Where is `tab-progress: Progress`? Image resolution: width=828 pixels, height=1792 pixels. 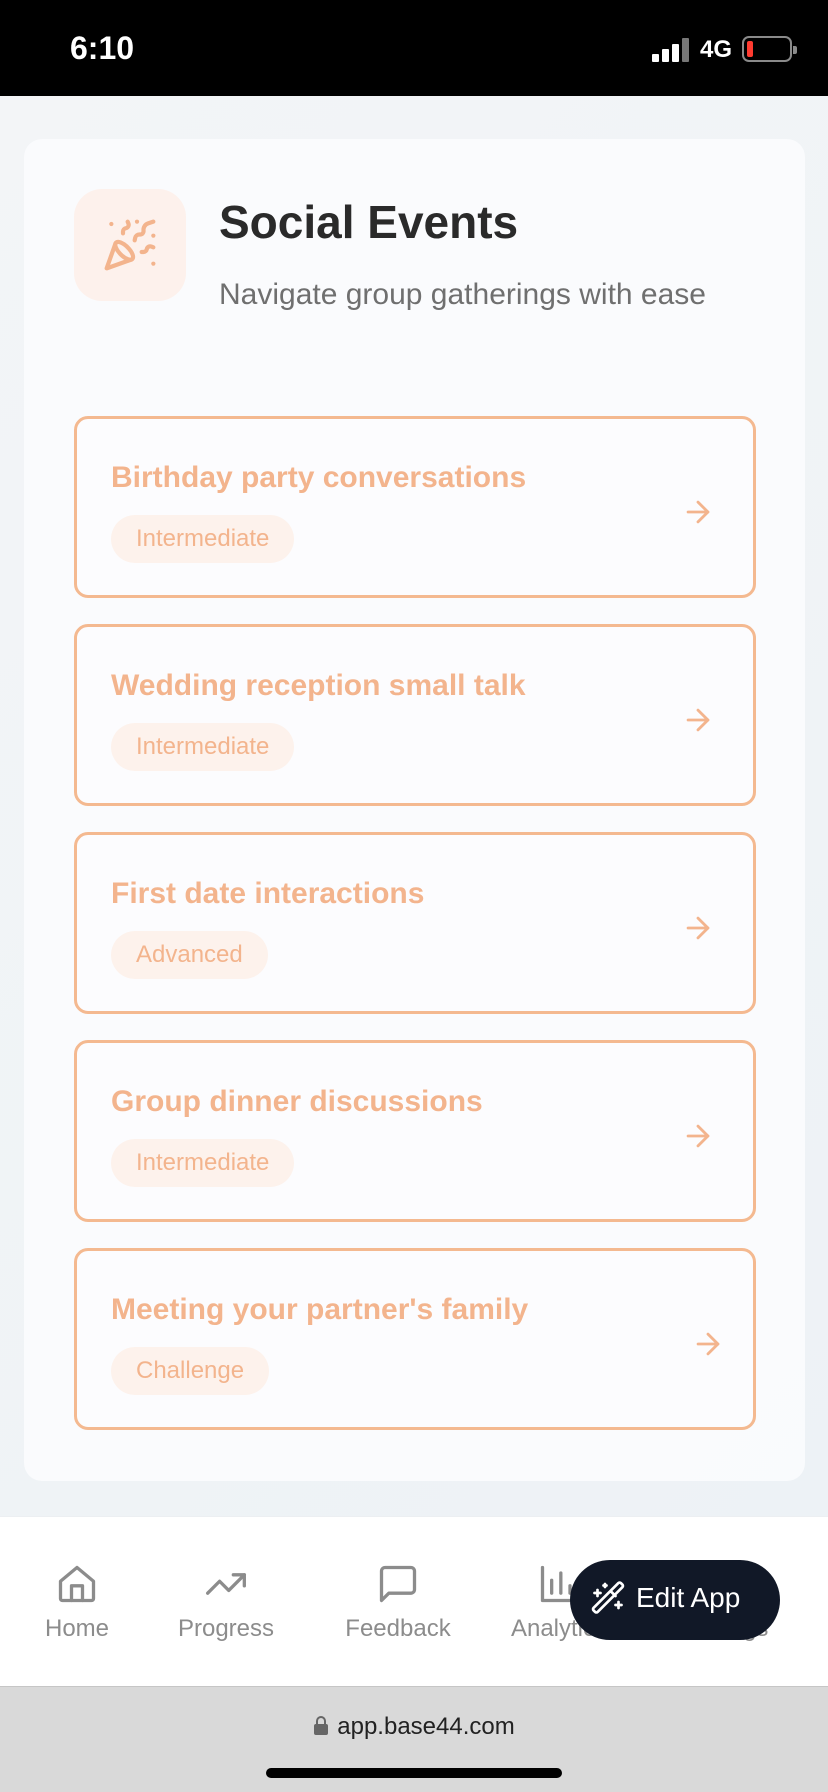
tab-progress: Progress is located at coordinates (226, 1602).